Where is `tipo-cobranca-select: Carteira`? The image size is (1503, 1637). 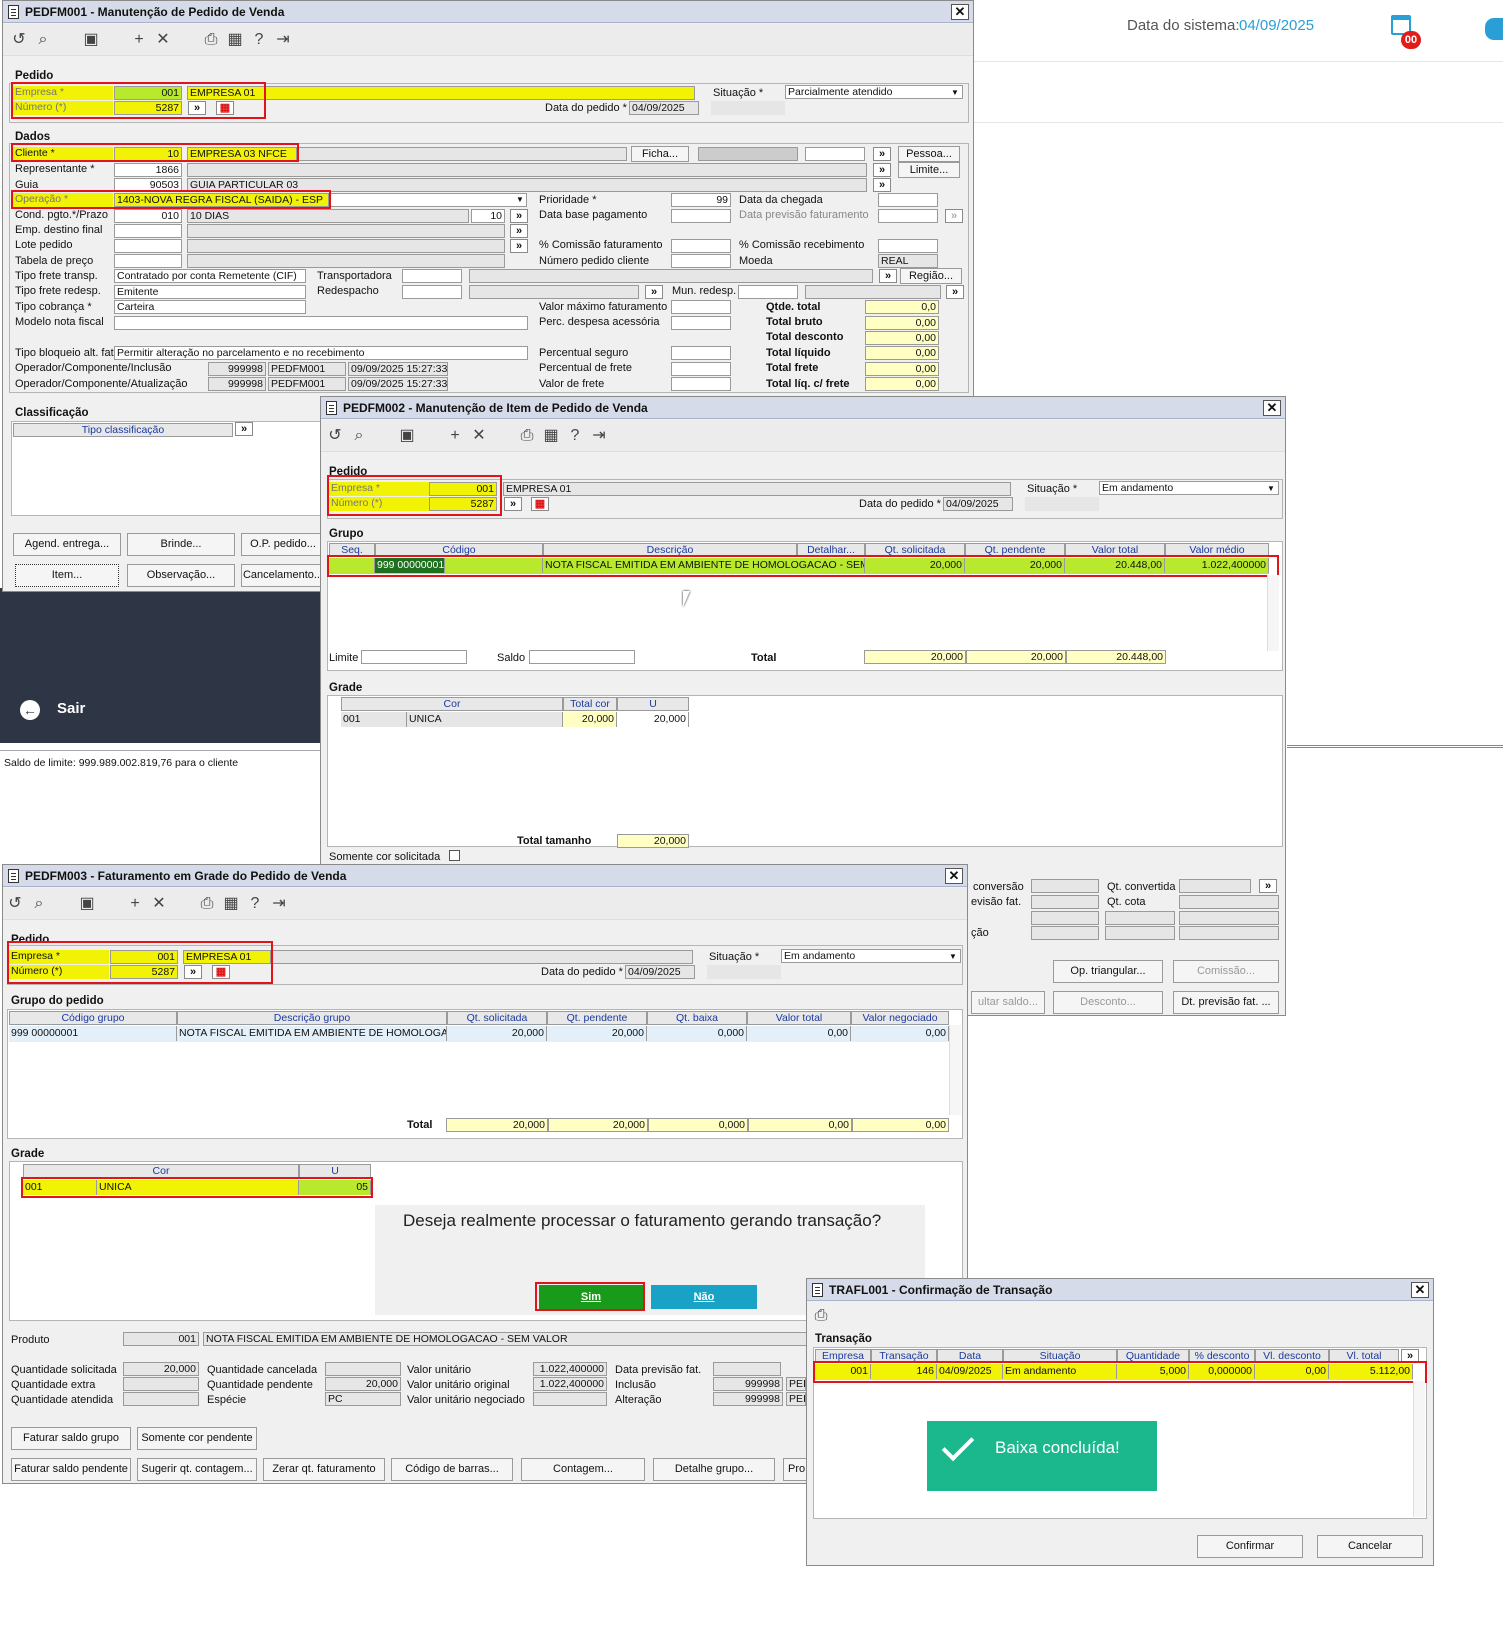 tipo-cobranca-select: Carteira is located at coordinates (210, 307).